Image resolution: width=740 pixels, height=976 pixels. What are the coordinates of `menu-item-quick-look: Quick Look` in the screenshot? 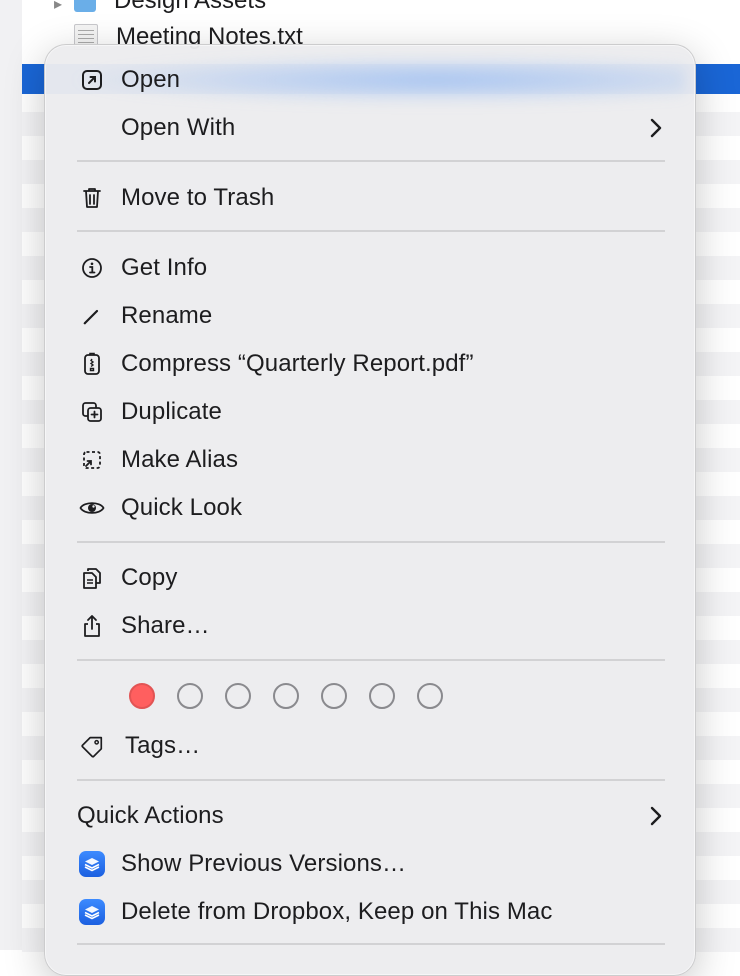 It's located at (370, 508).